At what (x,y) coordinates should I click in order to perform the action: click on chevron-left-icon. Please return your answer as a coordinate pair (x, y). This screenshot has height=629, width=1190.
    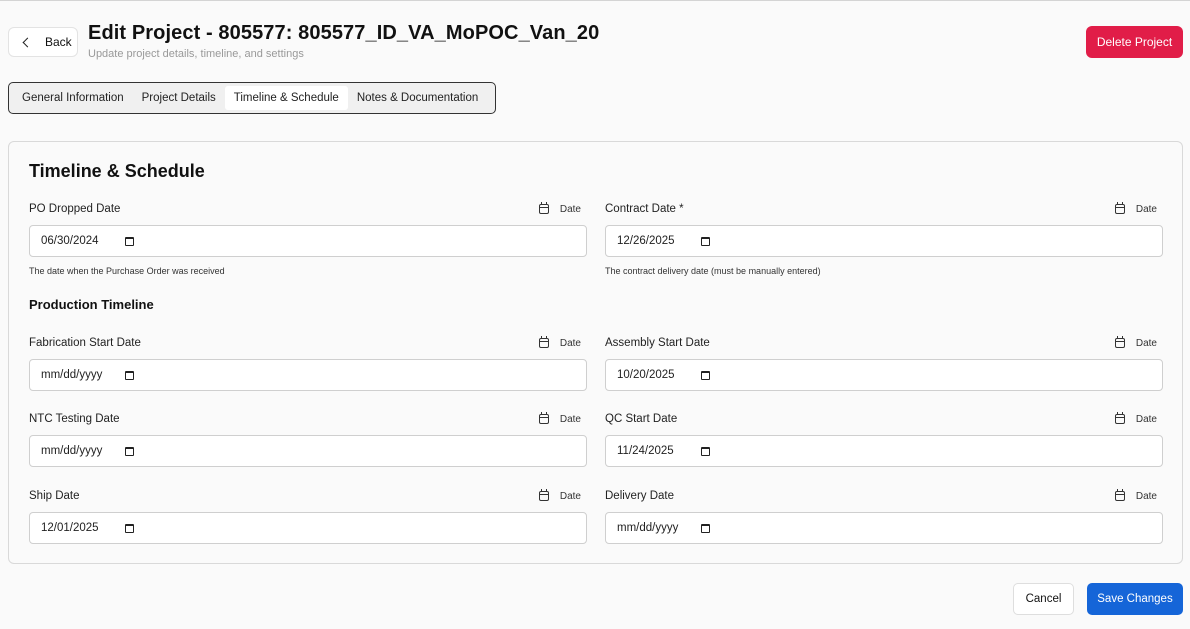
    Looking at the image, I should click on (27, 42).